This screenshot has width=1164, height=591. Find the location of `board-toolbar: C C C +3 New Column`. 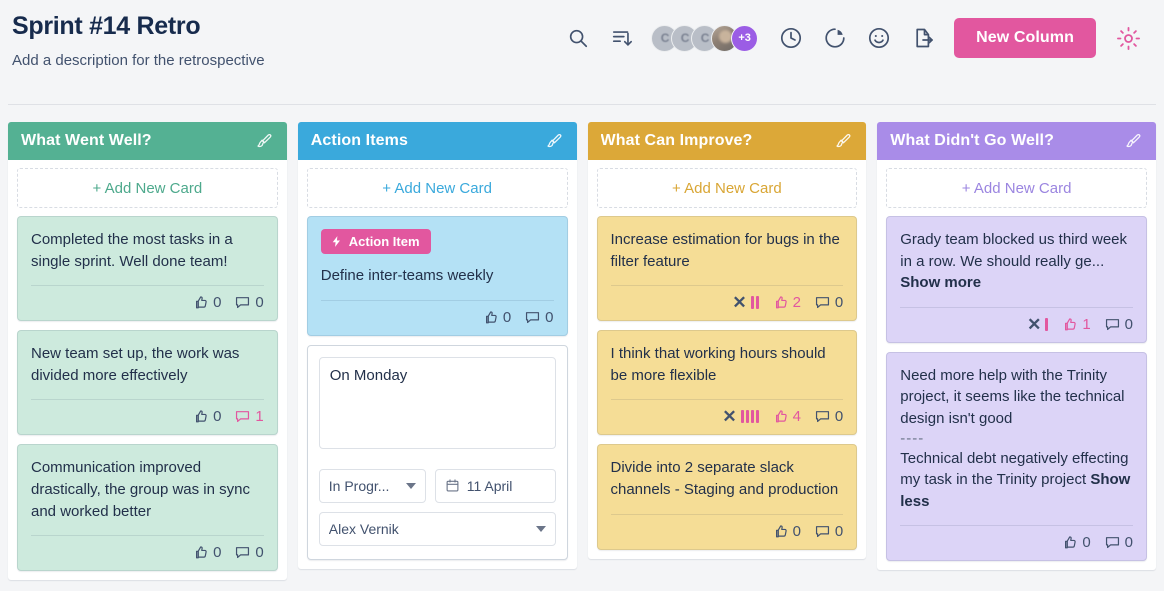

board-toolbar: C C C +3 New Column is located at coordinates (854, 33).